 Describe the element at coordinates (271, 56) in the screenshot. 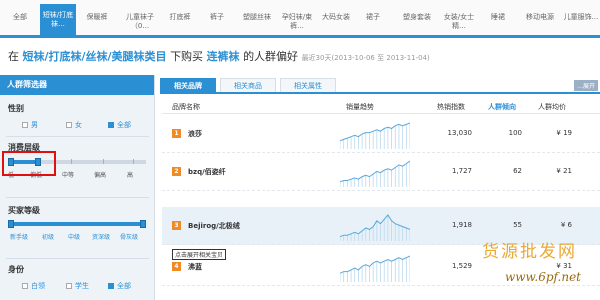

I see `headline-suffix: 的人群偏好` at that location.